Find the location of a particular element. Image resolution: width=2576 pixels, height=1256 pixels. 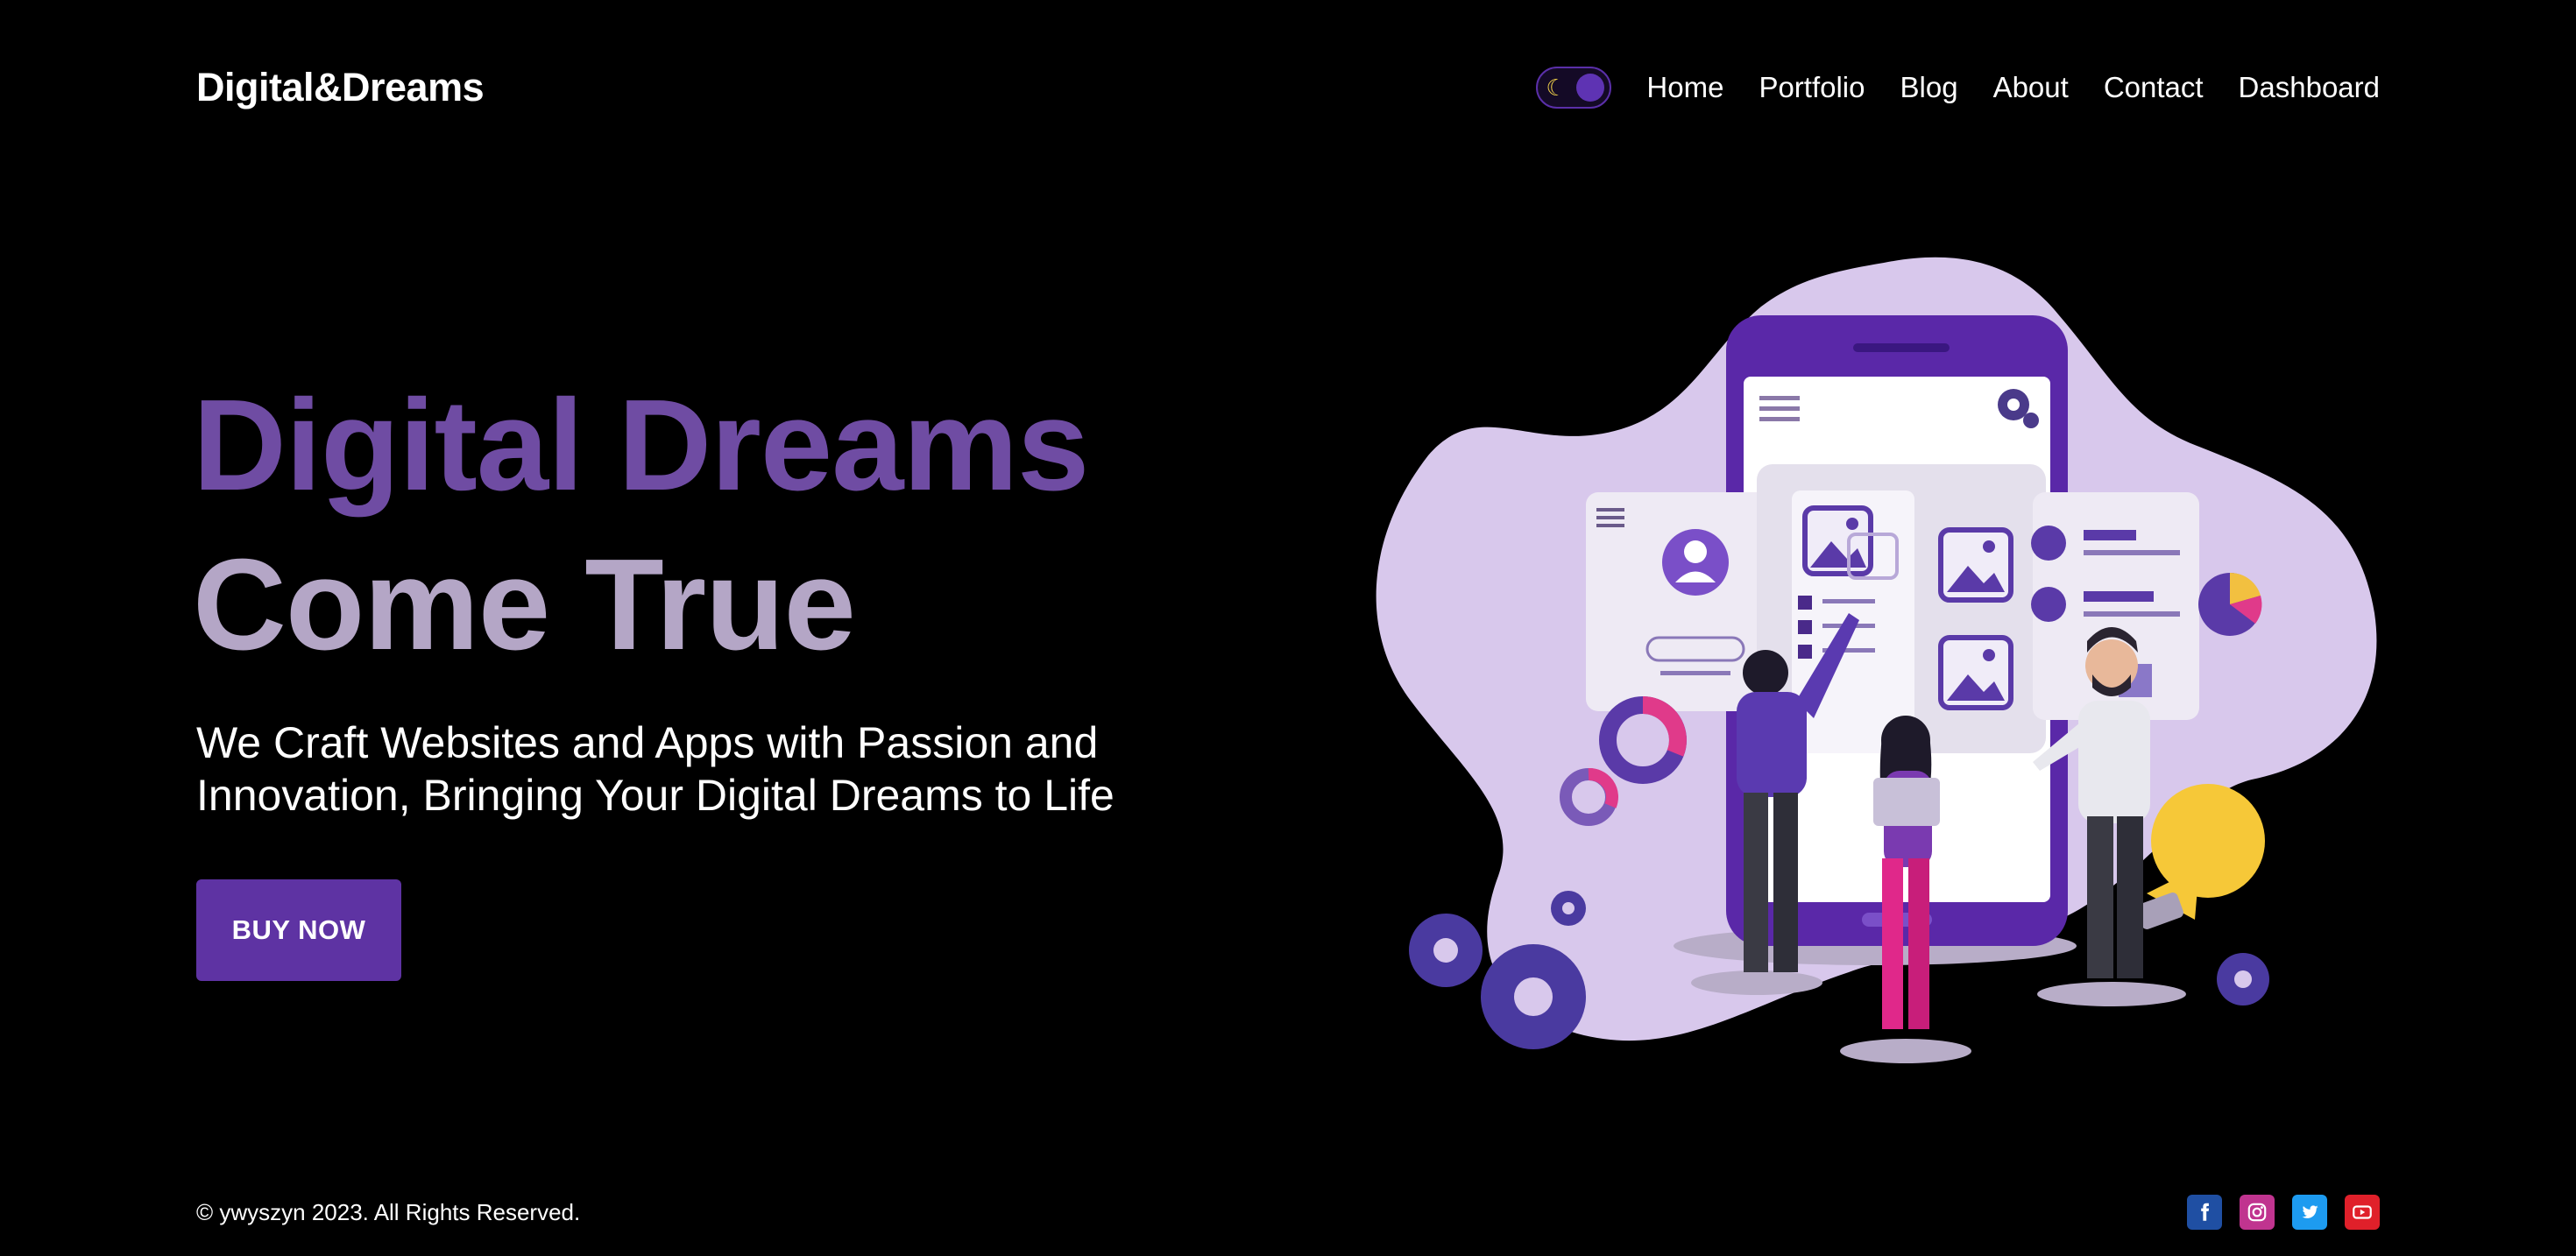

nav-blog: Blog is located at coordinates (1929, 87).